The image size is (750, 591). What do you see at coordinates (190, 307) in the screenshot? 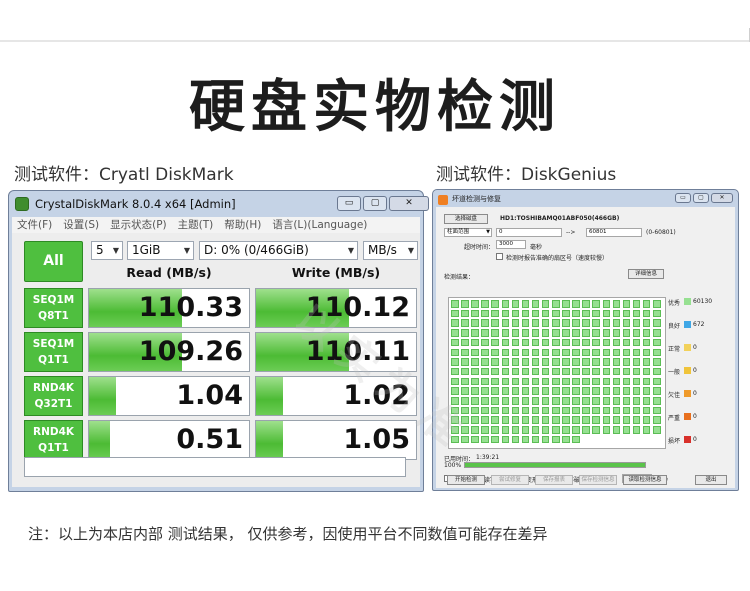
I see `read-result-value: 110.33` at bounding box center [190, 307].